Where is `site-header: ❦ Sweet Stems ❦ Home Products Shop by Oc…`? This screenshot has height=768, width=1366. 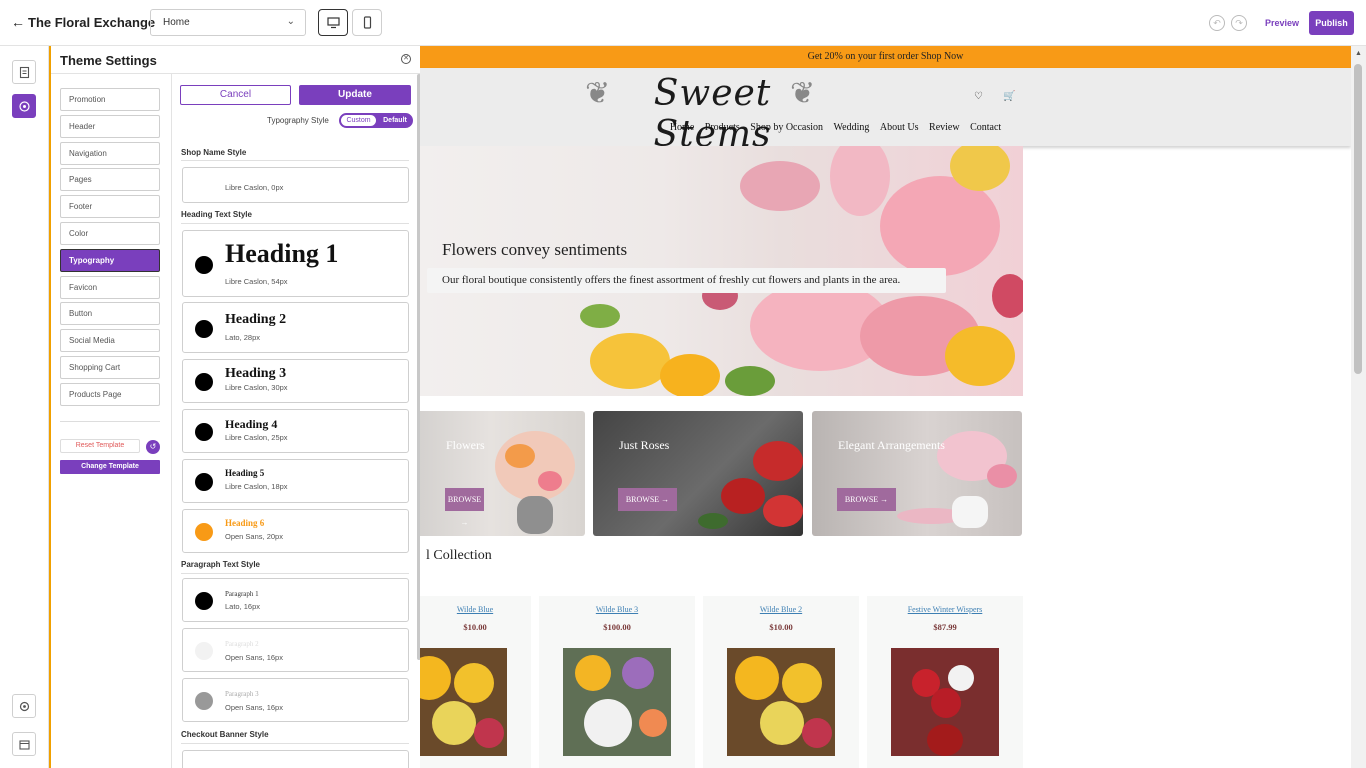
site-header: ❦ Sweet Stems ❦ Home Products Shop by Oc… is located at coordinates (885, 111).